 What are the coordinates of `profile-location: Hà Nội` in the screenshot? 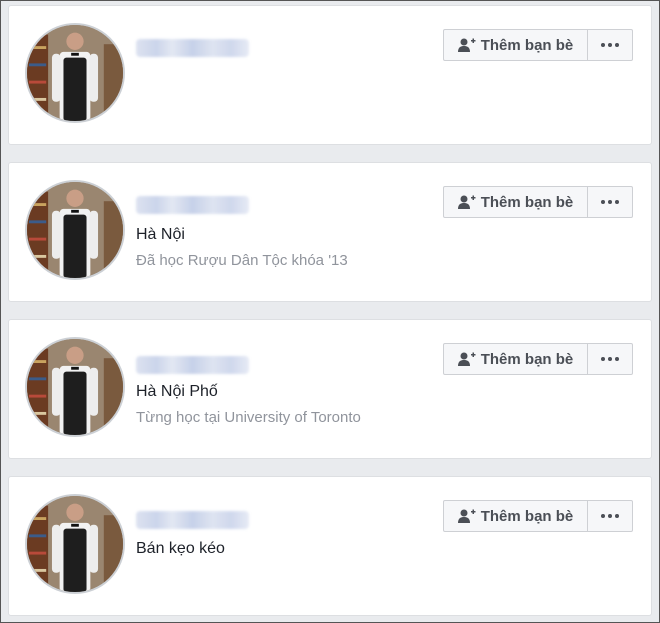 It's located at (160, 234).